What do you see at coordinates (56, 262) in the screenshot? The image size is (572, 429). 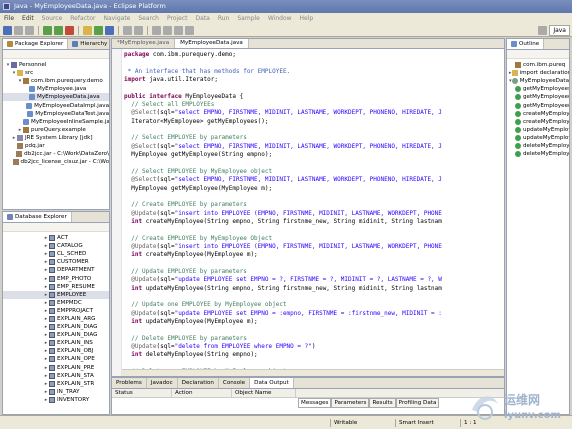 I see `table-item: ▸ CUSTOMER` at bounding box center [56, 262].